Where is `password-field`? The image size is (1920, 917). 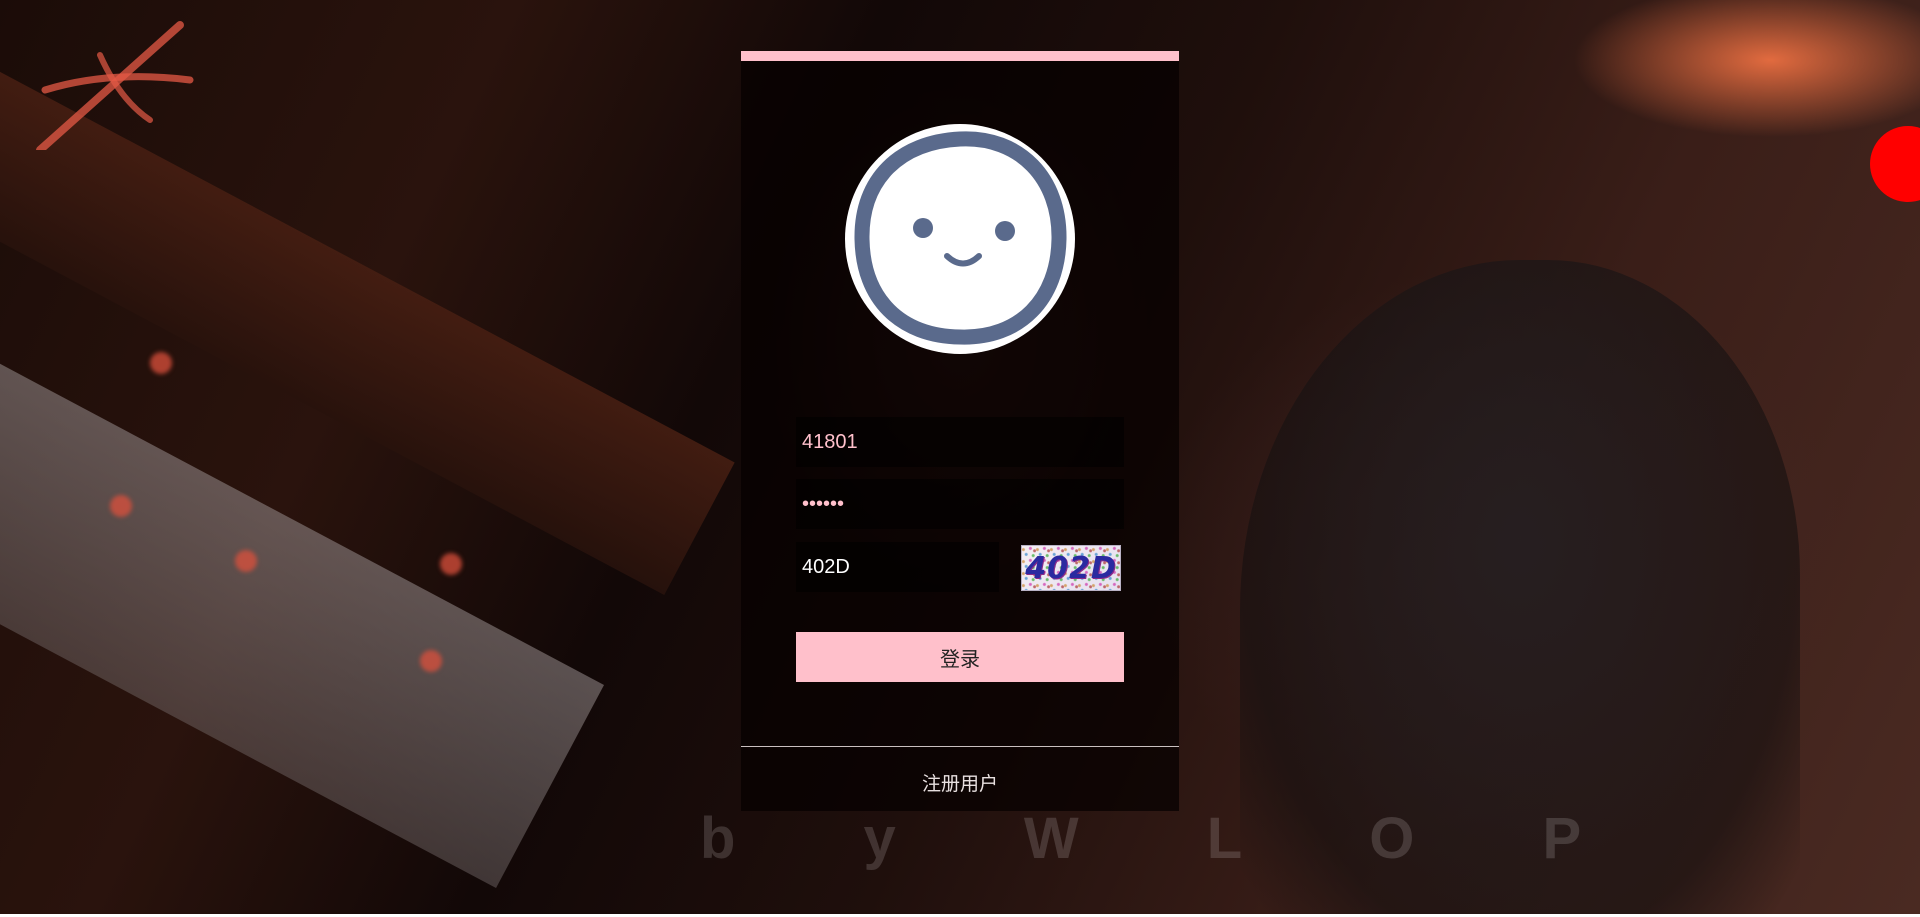
password-field is located at coordinates (960, 504).